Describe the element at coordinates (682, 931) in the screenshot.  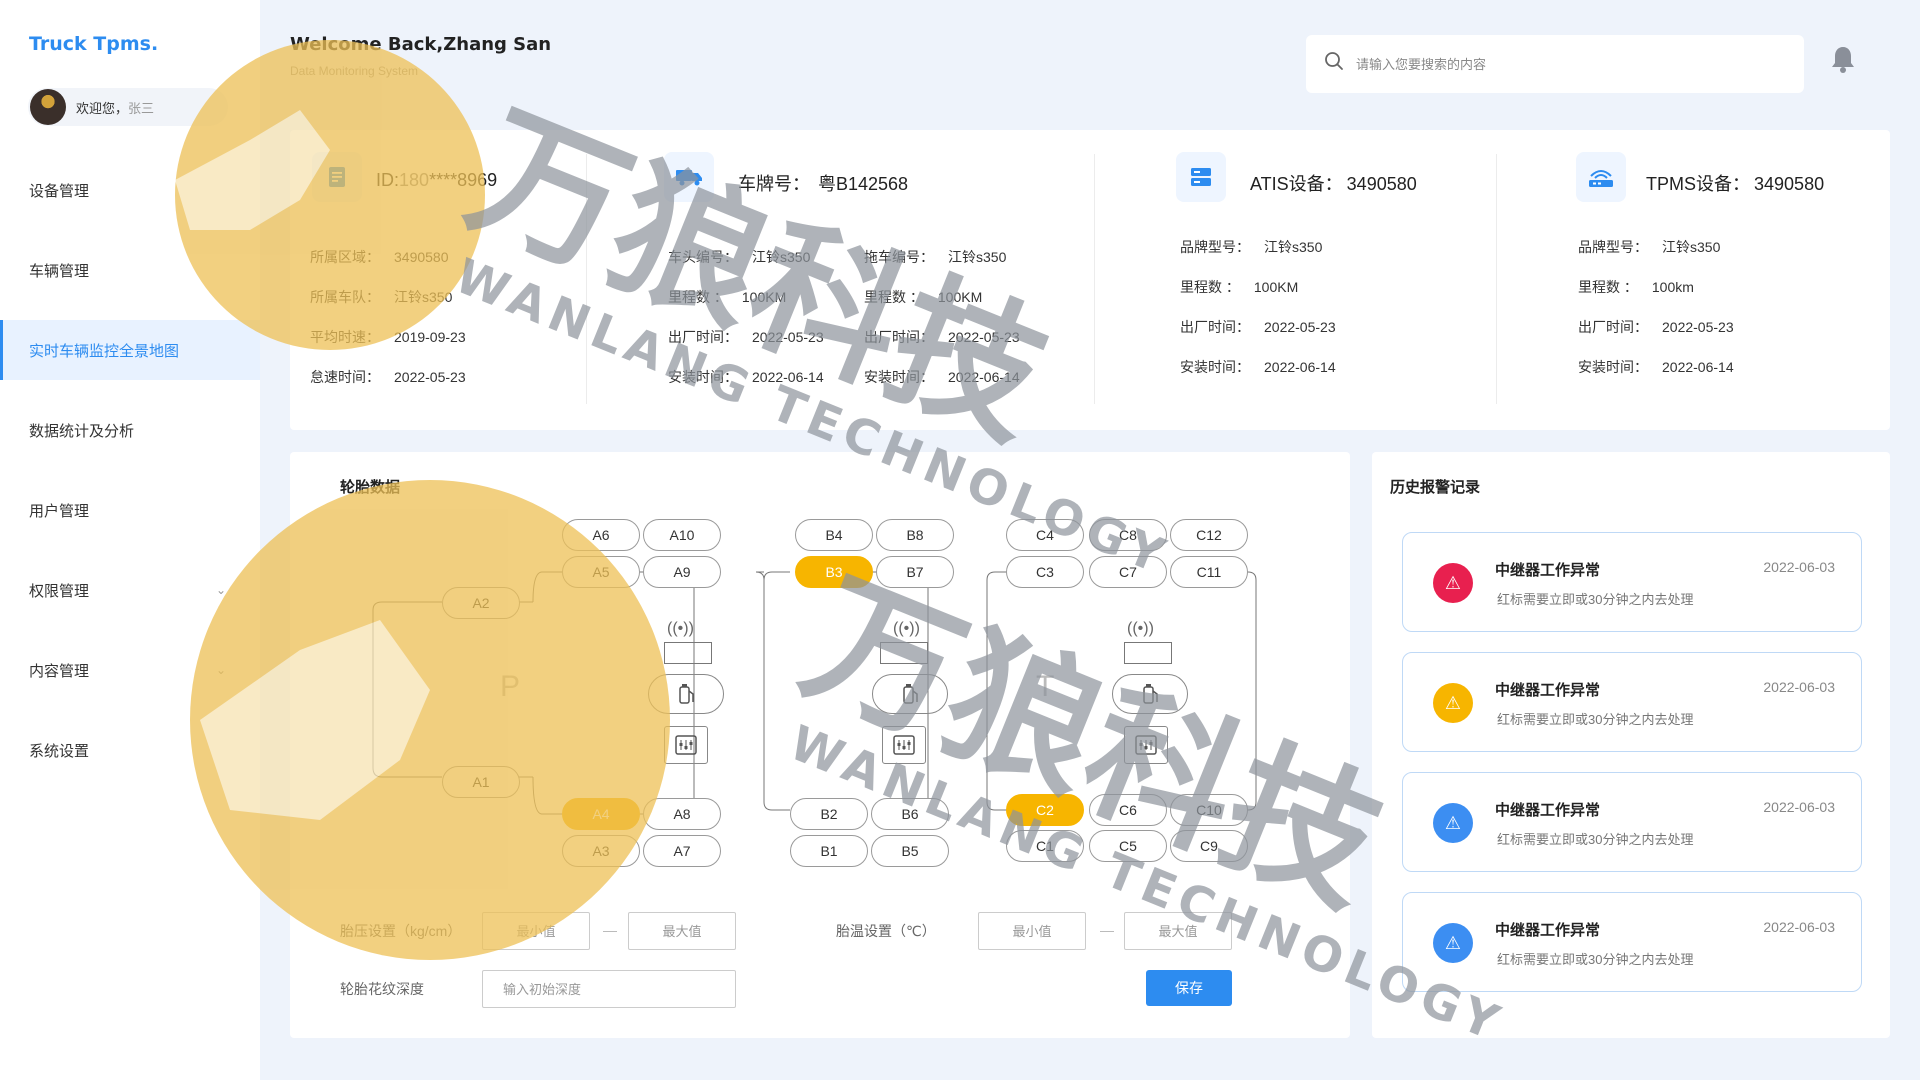
I see `pressure-max-input` at that location.